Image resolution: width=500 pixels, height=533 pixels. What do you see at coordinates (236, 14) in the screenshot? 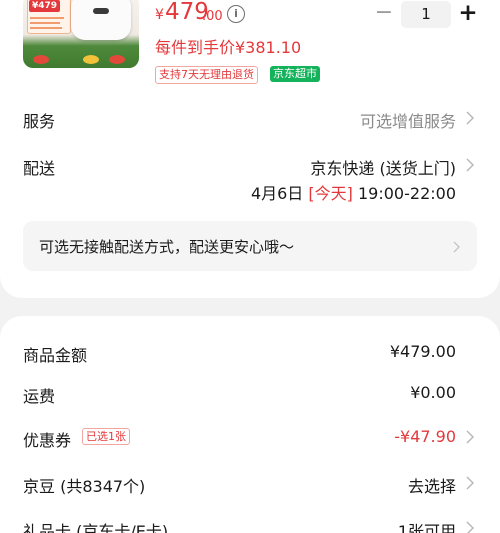
I see `info-icon: i` at bounding box center [236, 14].